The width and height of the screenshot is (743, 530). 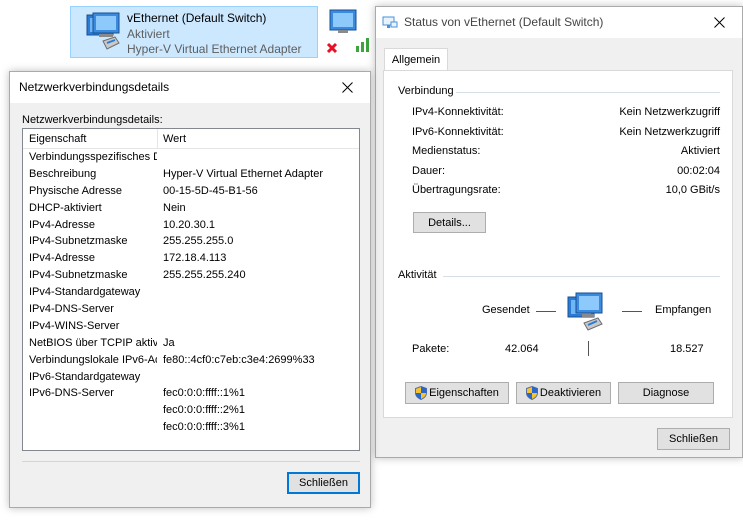 What do you see at coordinates (71, 309) in the screenshot?
I see `property-cell: IPv4-DNS-Server` at bounding box center [71, 309].